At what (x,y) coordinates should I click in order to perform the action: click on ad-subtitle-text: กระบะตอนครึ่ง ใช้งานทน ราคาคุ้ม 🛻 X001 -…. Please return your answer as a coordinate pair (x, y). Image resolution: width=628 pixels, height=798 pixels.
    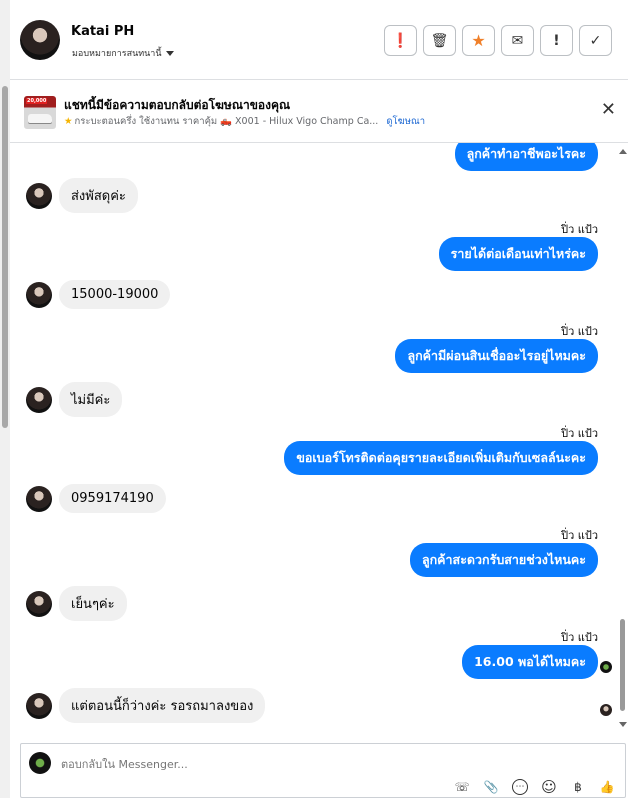
    Looking at the image, I should click on (226, 121).